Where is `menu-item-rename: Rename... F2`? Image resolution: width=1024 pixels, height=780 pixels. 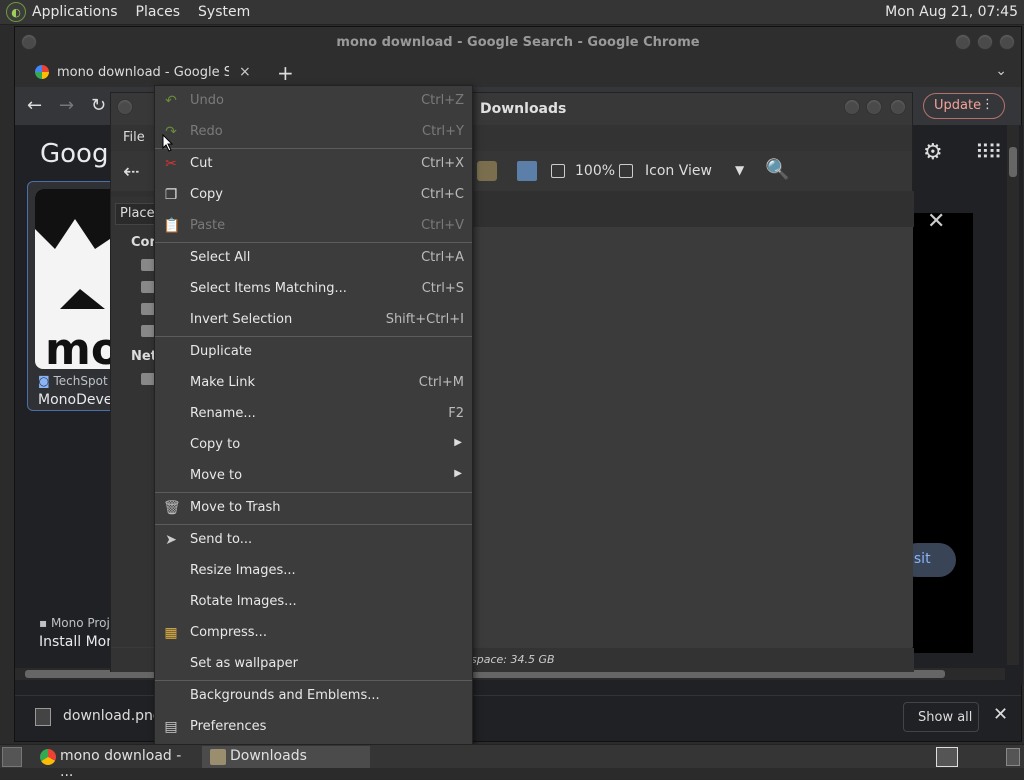
menu-item-rename: Rename... F2 is located at coordinates (313, 414).